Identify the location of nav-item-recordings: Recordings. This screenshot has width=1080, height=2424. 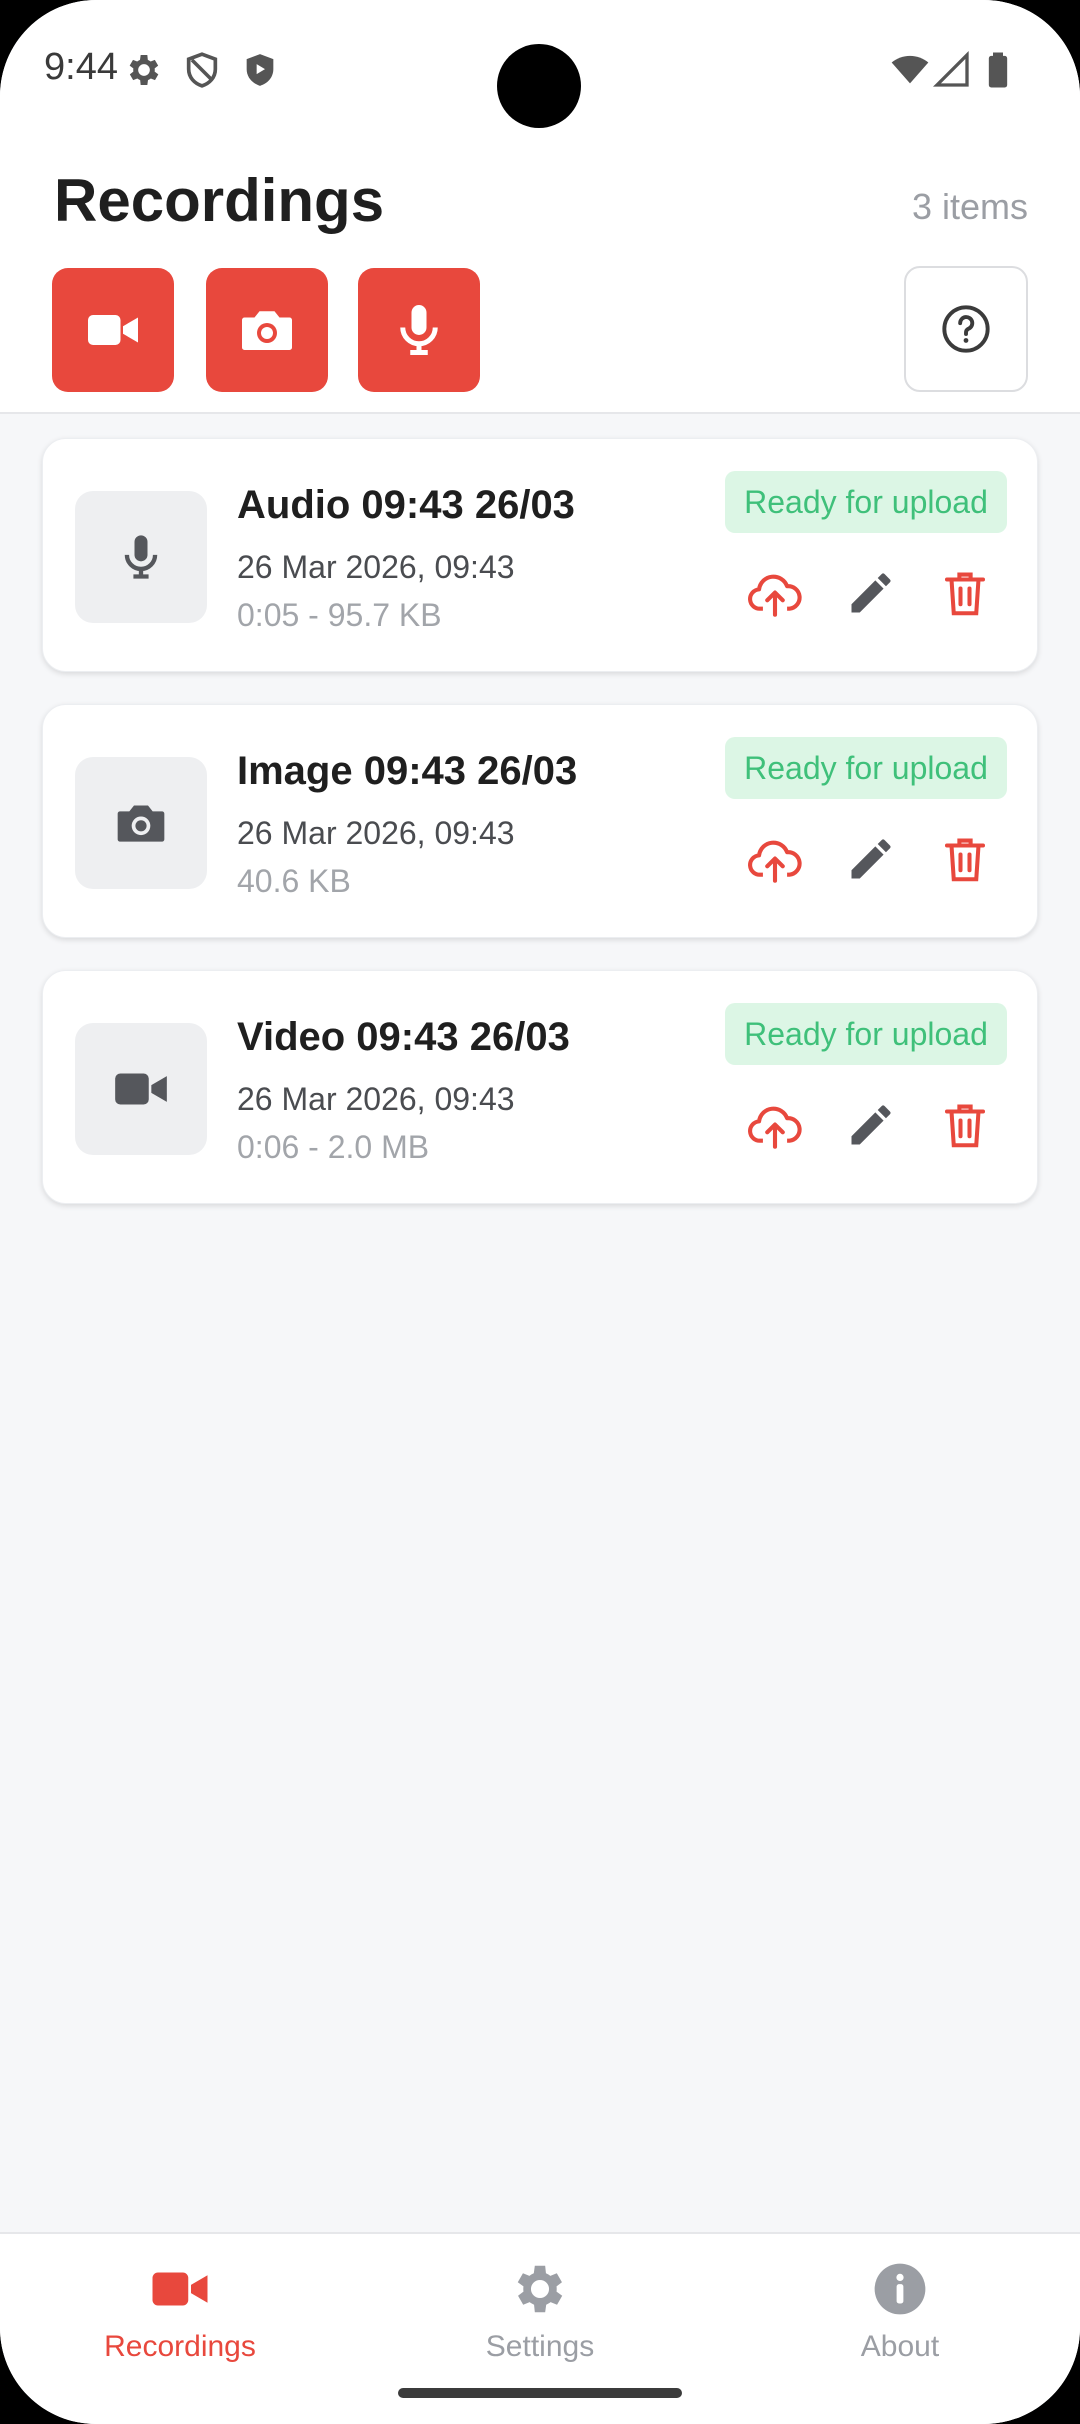
(180, 2309).